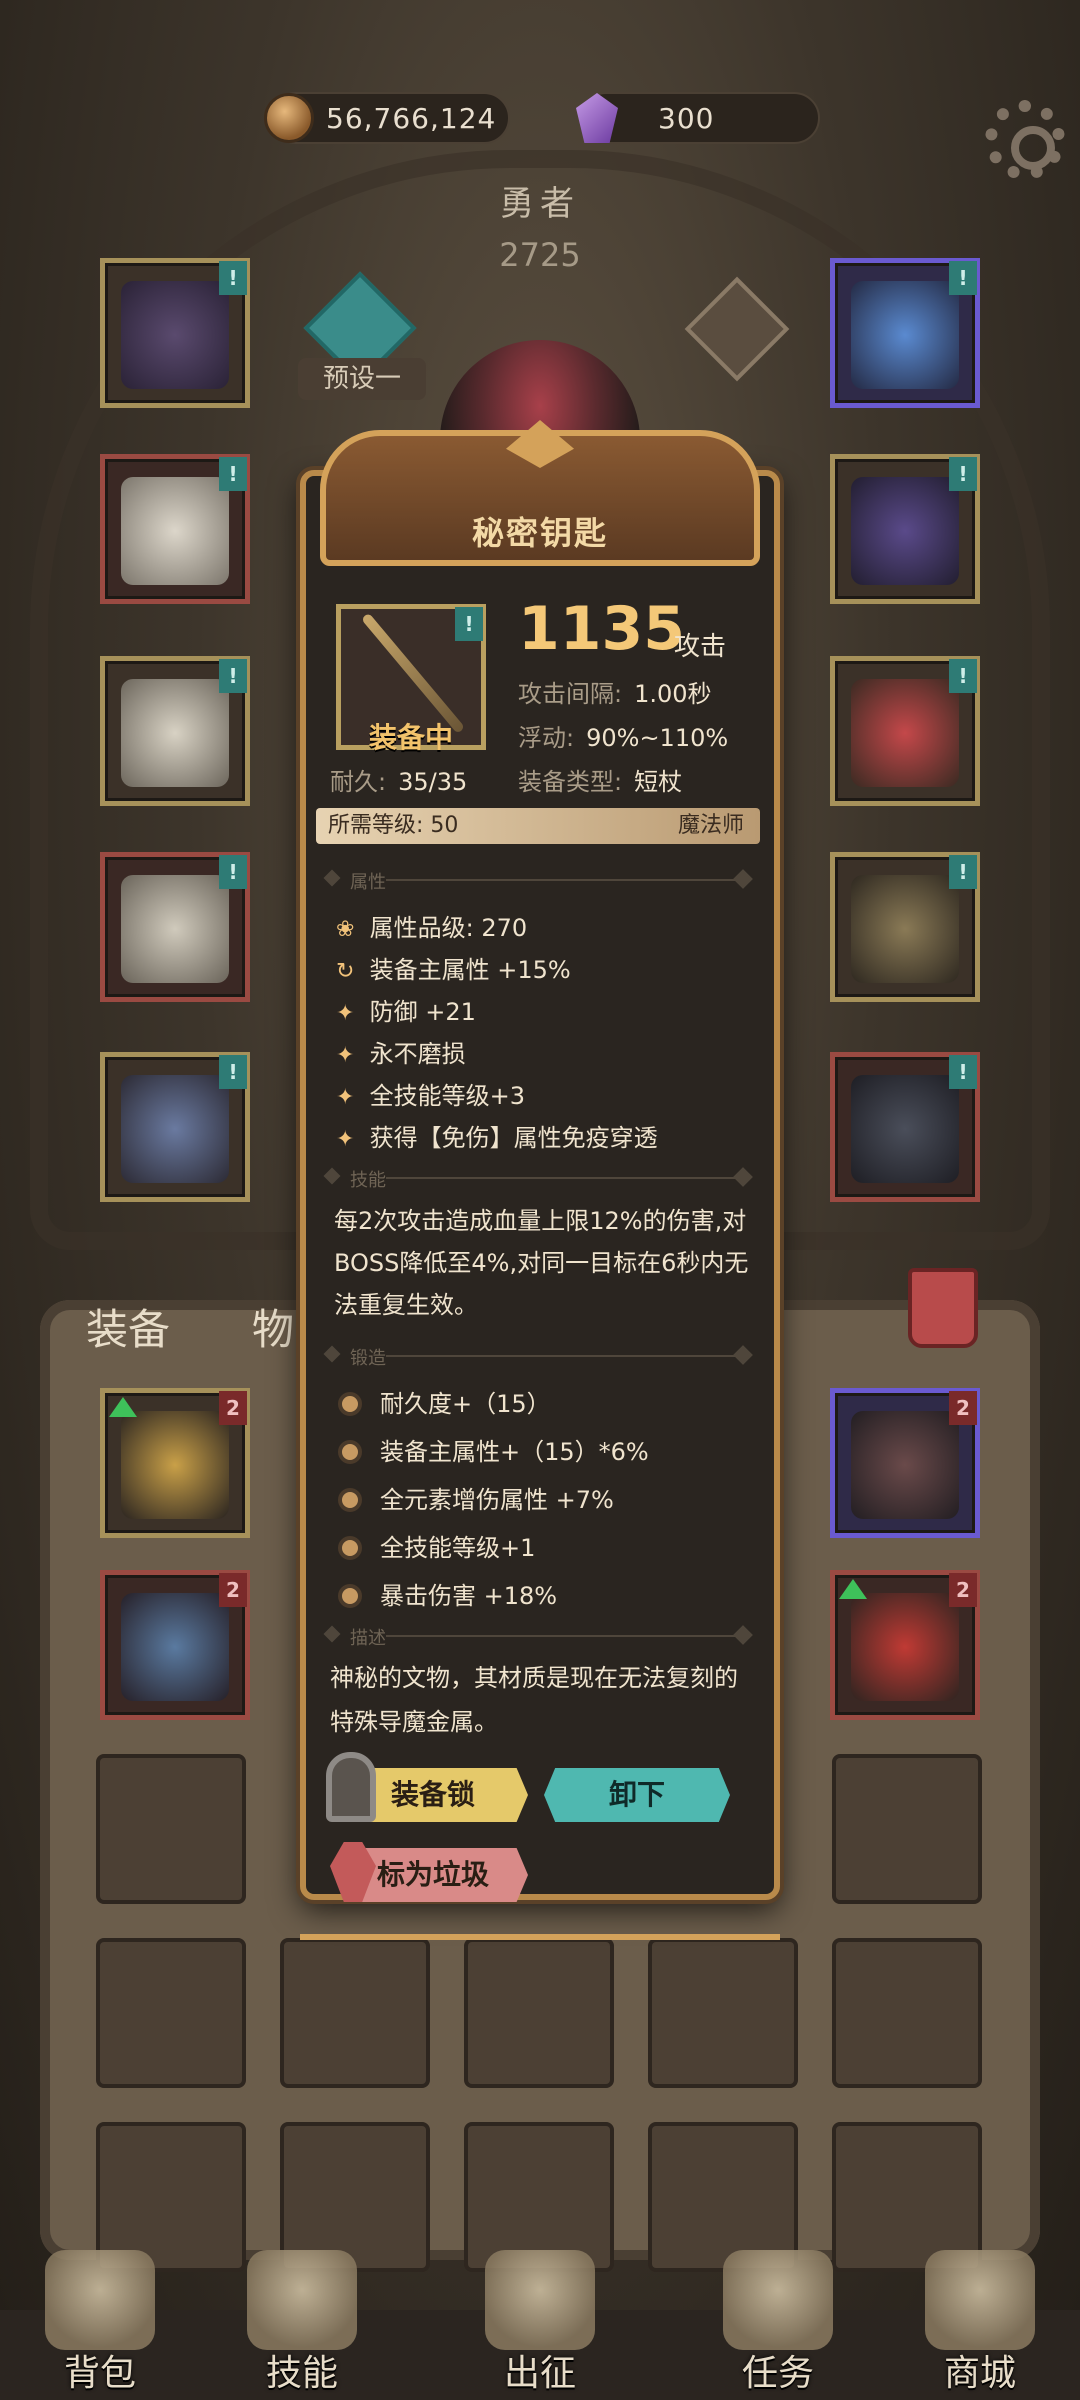 The width and height of the screenshot is (1080, 2400). I want to click on item-description: 神秘的文物，其材质是现在无法复刻的特殊导魔金属。, so click(534, 1700).